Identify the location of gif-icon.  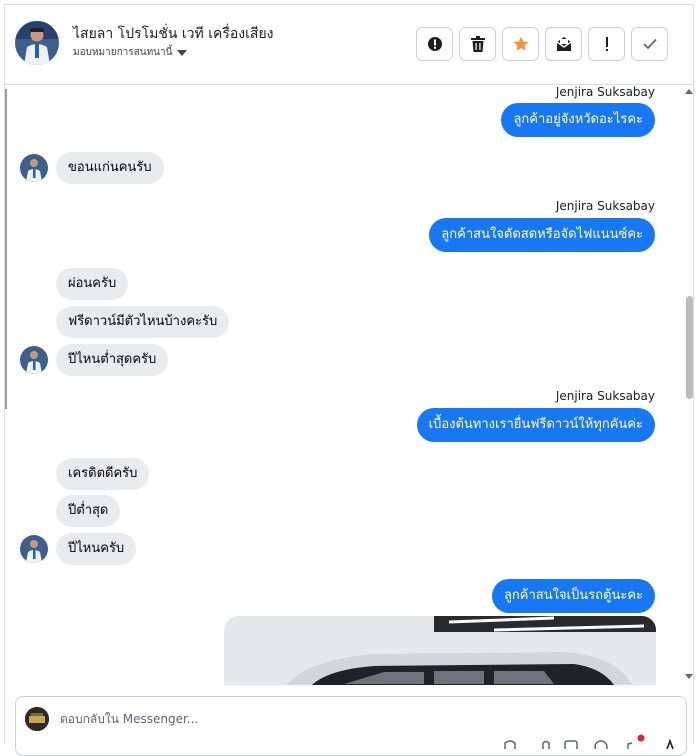
(601, 744).